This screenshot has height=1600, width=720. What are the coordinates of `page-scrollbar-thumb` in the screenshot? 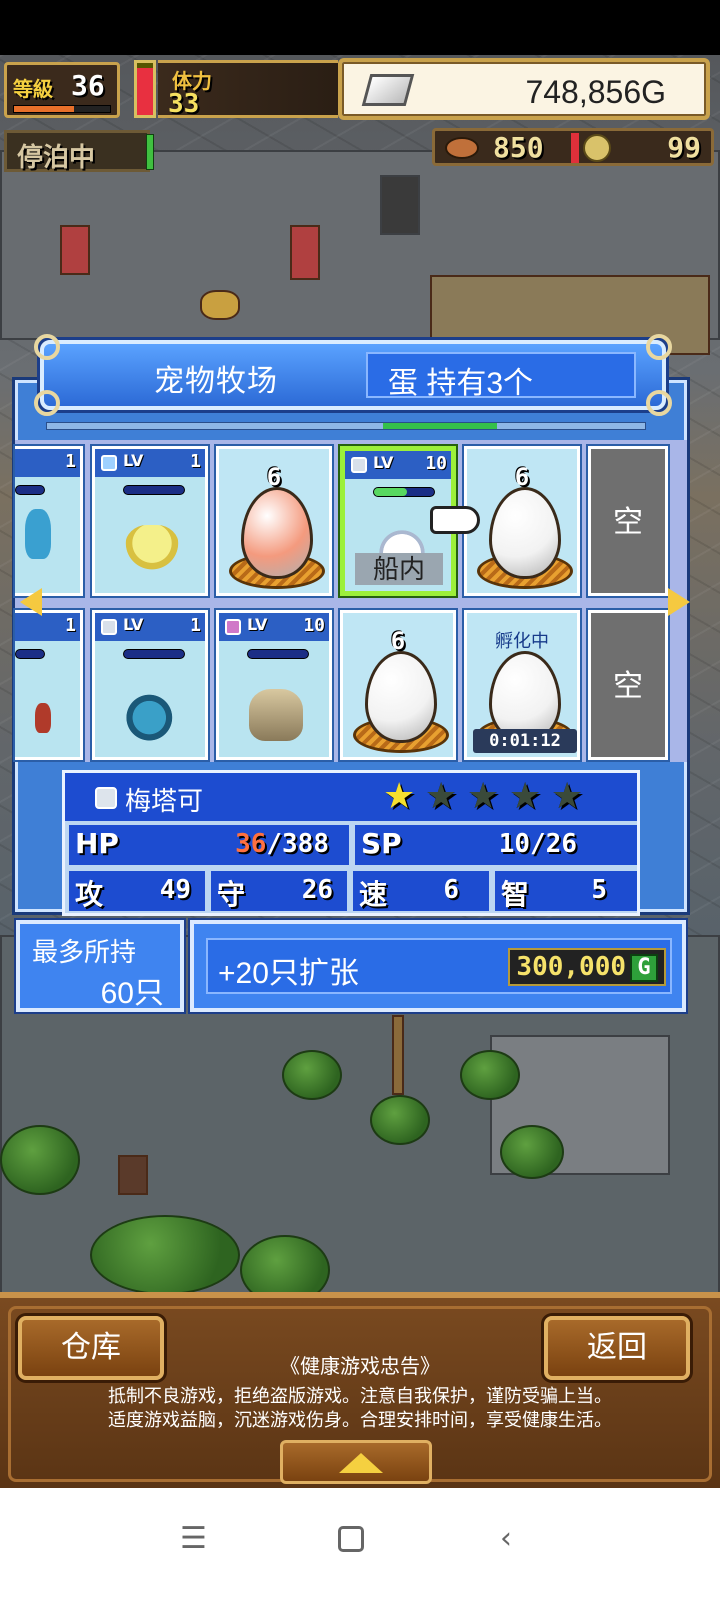 It's located at (440, 426).